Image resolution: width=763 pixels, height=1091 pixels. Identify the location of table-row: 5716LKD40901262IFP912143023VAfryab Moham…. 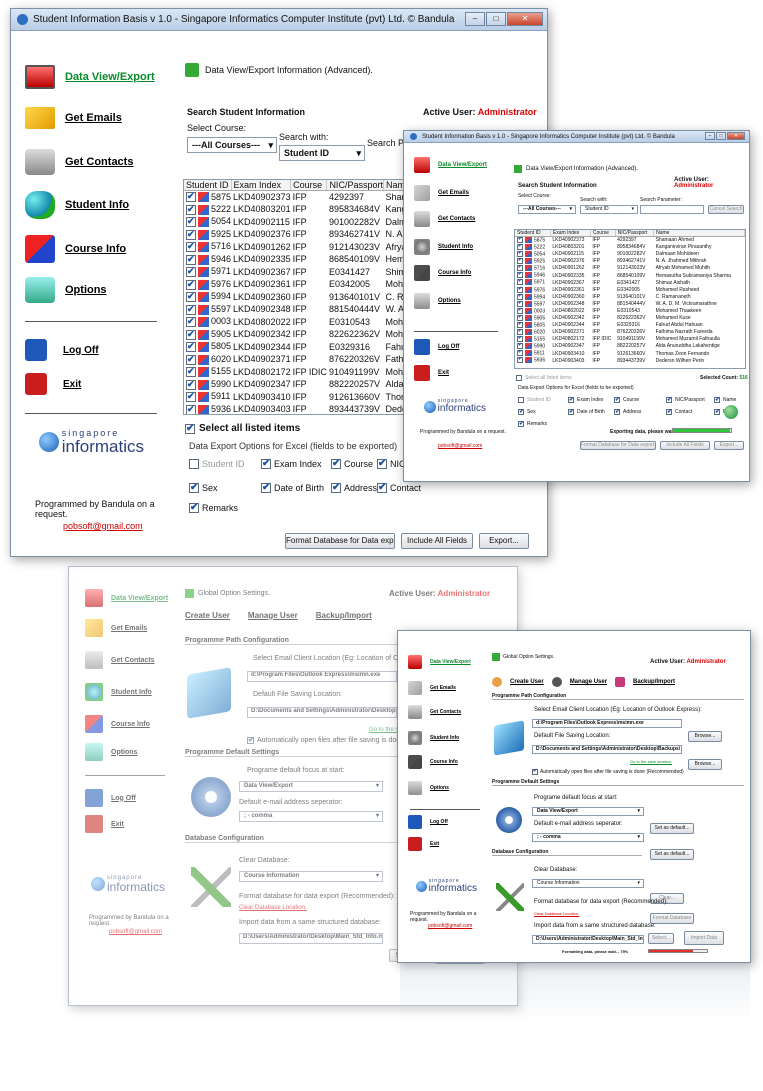
(306, 247).